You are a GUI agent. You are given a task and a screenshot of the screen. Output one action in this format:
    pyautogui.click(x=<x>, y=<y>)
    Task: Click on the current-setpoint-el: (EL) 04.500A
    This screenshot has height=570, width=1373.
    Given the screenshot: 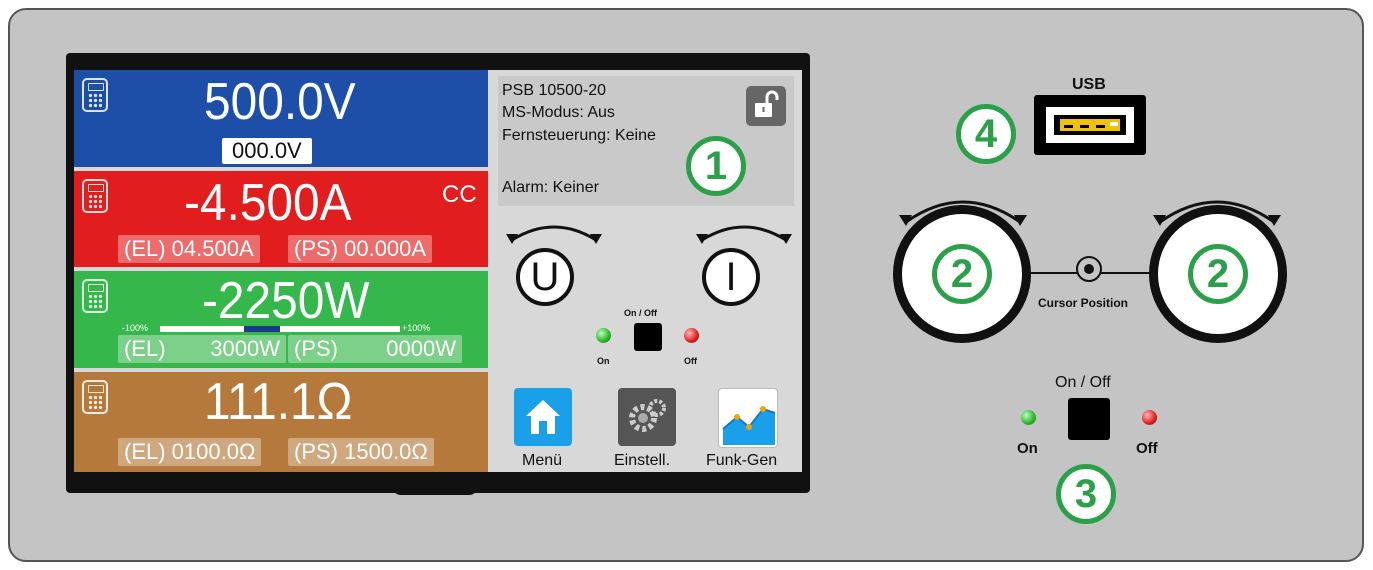 What is the action you would take?
    pyautogui.click(x=189, y=249)
    